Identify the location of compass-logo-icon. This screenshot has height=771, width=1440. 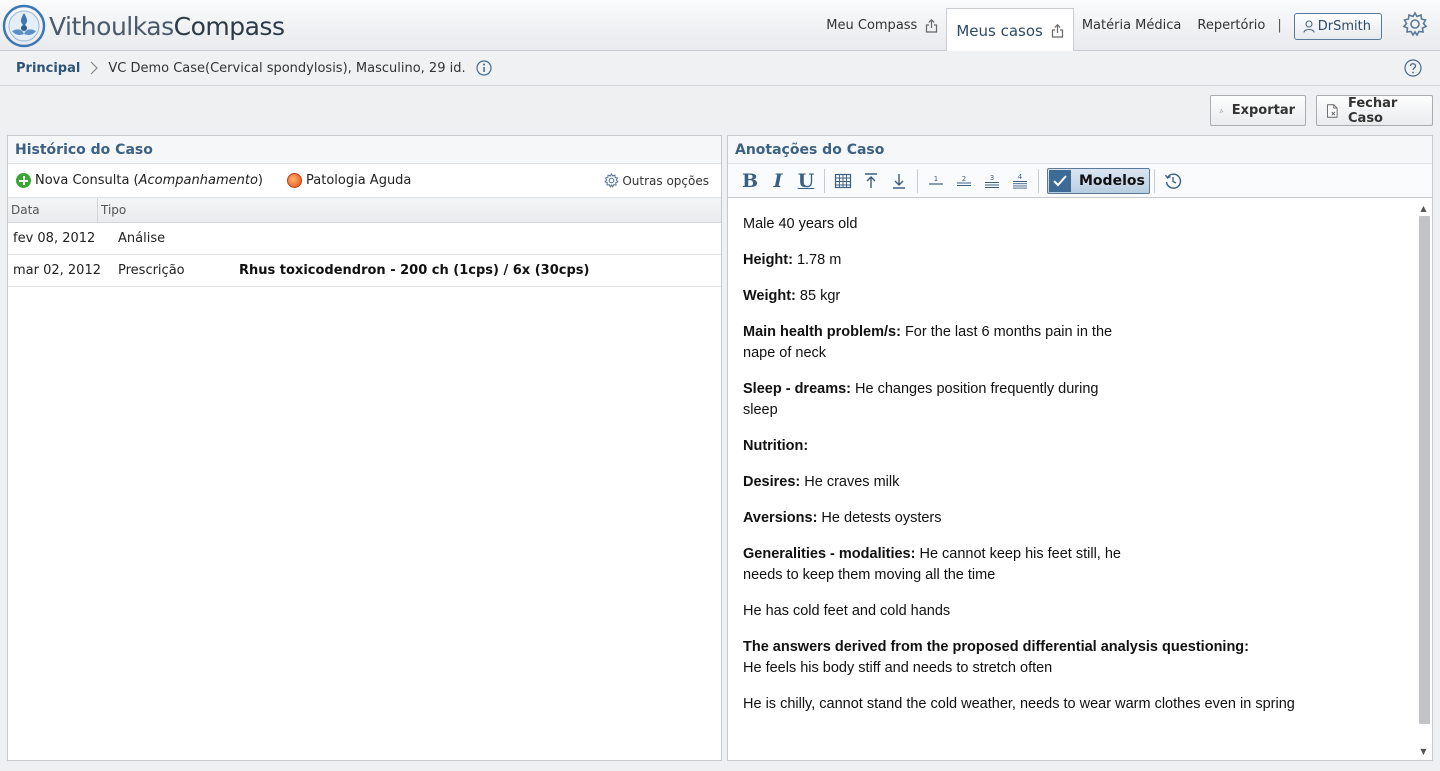
(24, 26).